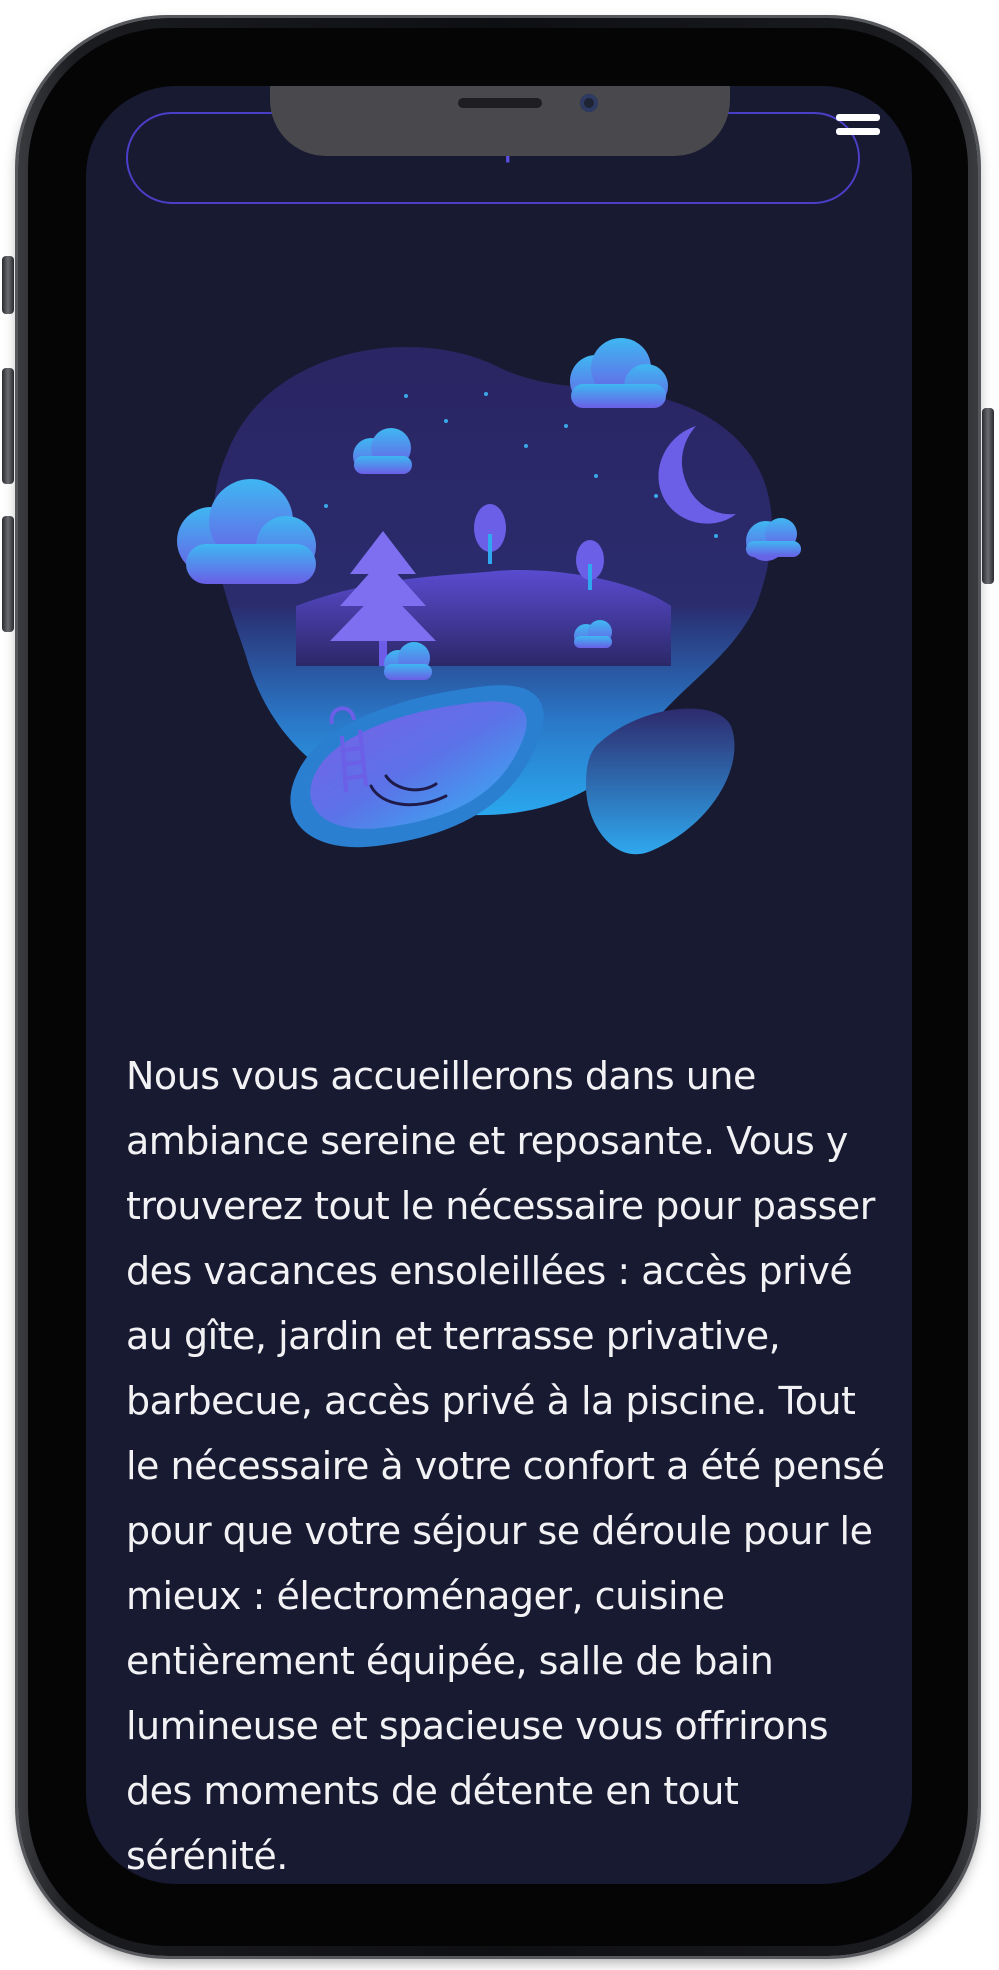 This screenshot has width=999, height=1970. What do you see at coordinates (500, 103) in the screenshot?
I see `speaker-icon` at bounding box center [500, 103].